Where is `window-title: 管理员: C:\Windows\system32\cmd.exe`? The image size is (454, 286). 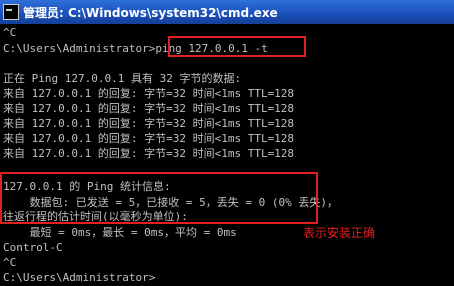 window-title: 管理员: C:\Windows\system32\cmd.exe is located at coordinates (150, 12).